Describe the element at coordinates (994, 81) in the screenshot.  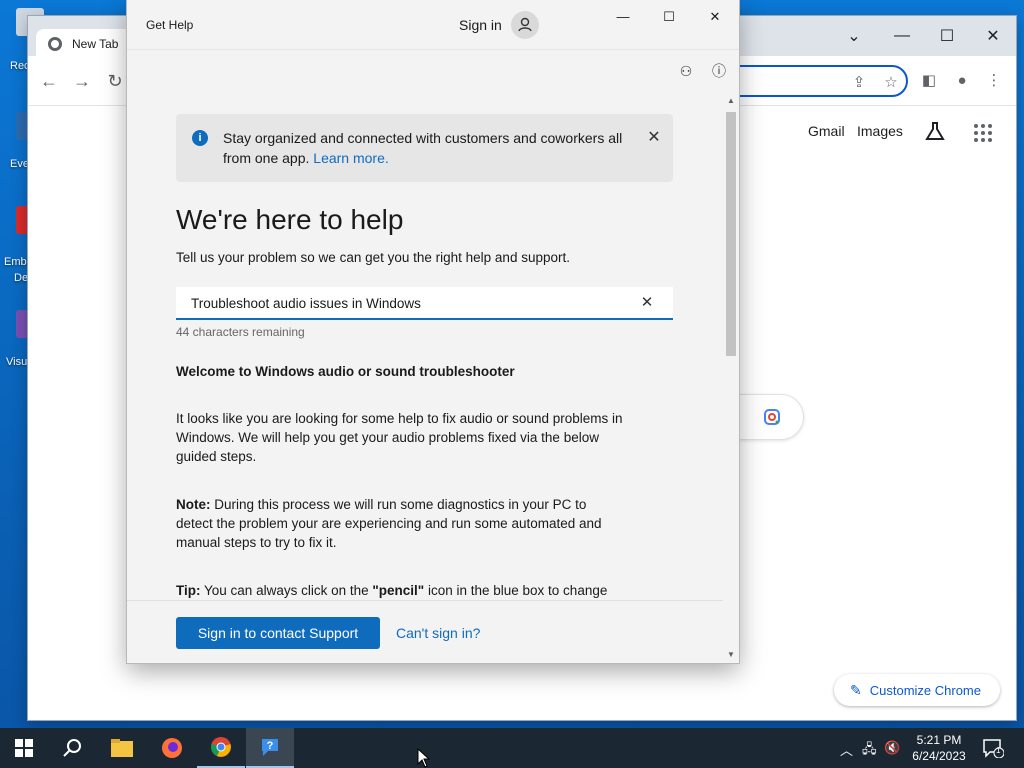
I see `chrome-menu-icon: ⋮` at that location.